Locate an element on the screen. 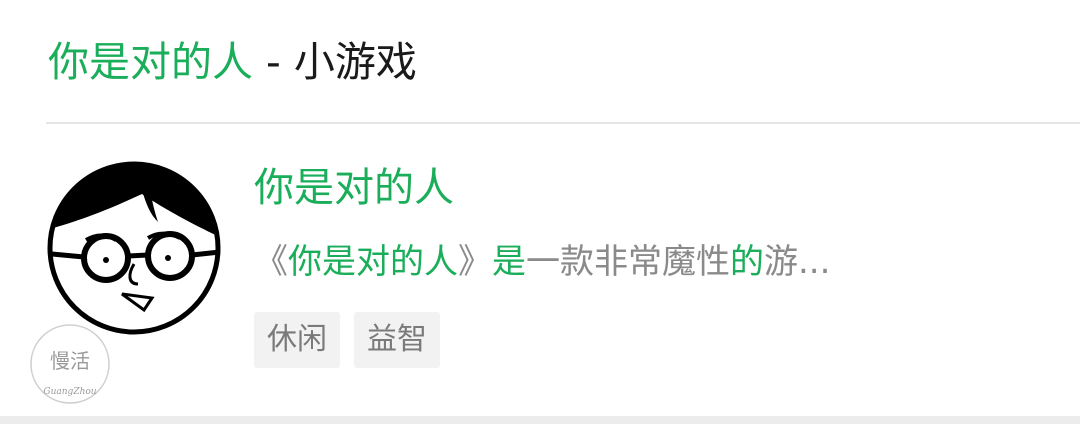 The width and height of the screenshot is (1080, 424). tag-casual: 休闲 is located at coordinates (297, 340).